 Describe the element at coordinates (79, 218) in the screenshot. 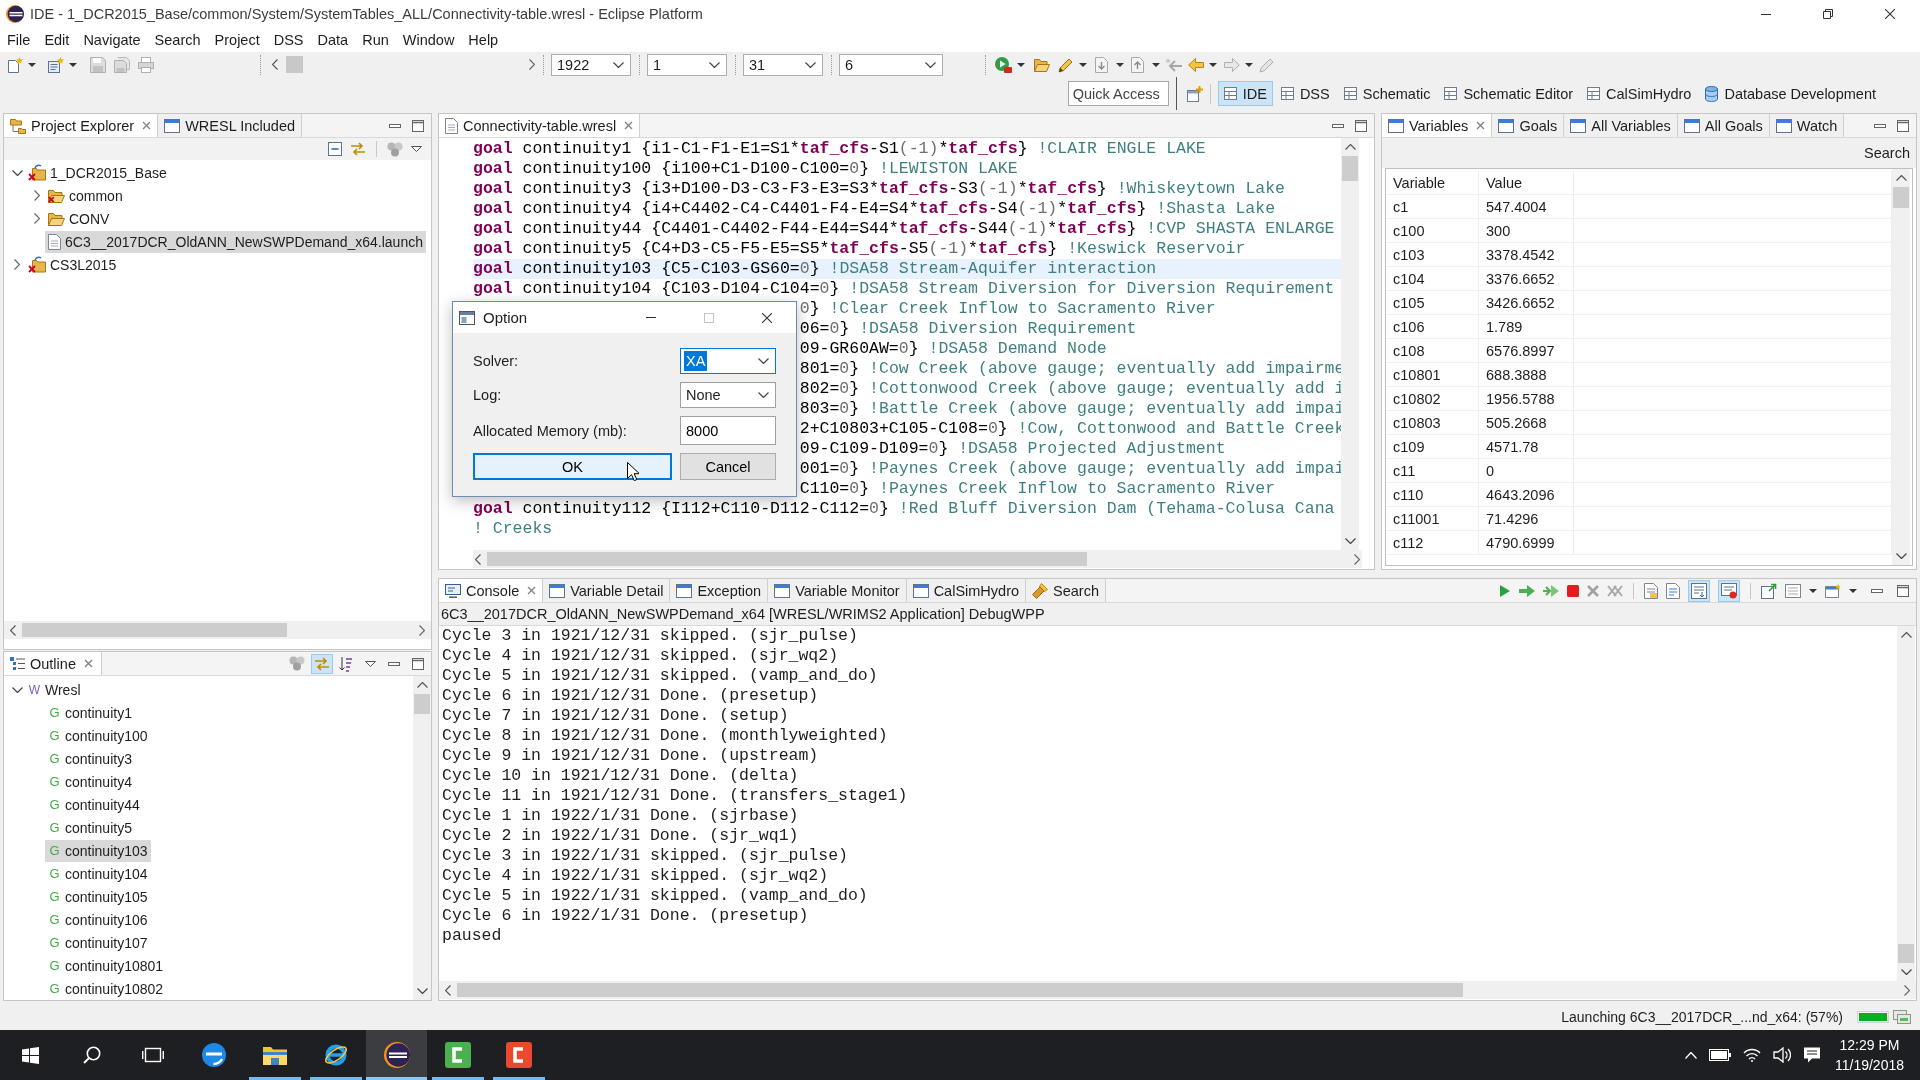

I see `tree-item: CONV` at that location.